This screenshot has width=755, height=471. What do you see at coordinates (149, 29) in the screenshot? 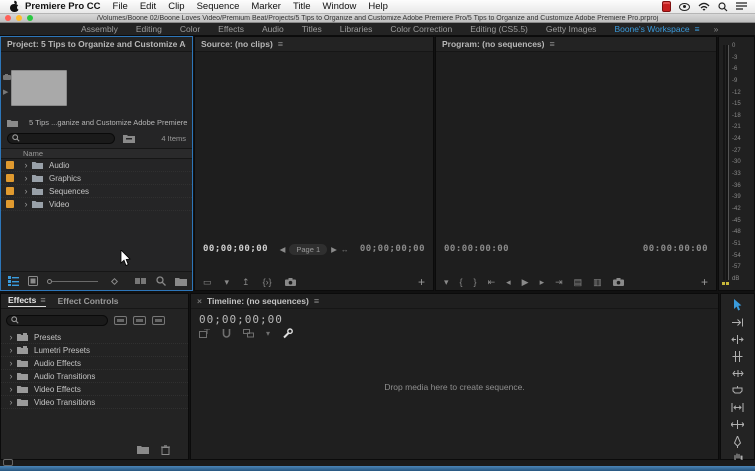
I see `workspace-tab-editing: Editing` at bounding box center [149, 29].